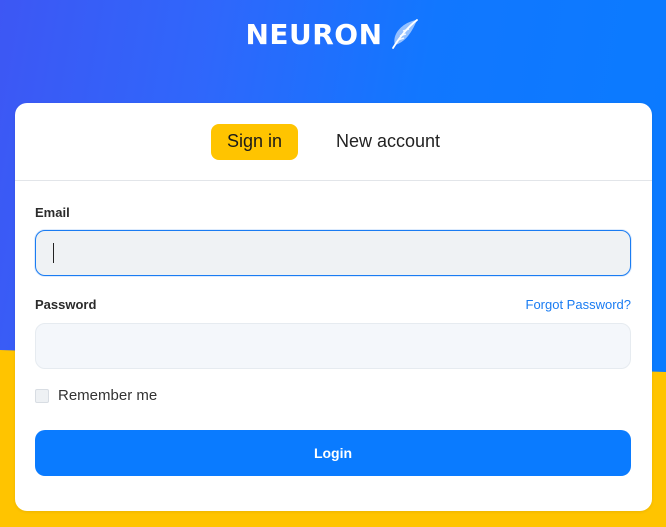 This screenshot has width=666, height=527. Describe the element at coordinates (254, 141) in the screenshot. I see `tab-sign-in: Sign in` at that location.